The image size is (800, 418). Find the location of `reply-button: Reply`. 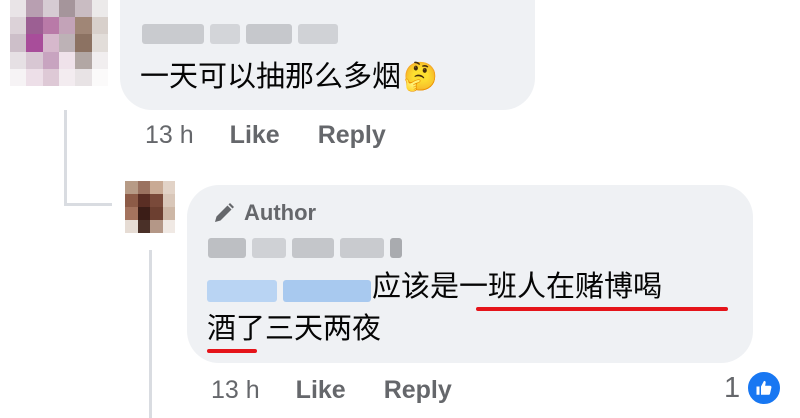

reply-button: Reply is located at coordinates (352, 135).